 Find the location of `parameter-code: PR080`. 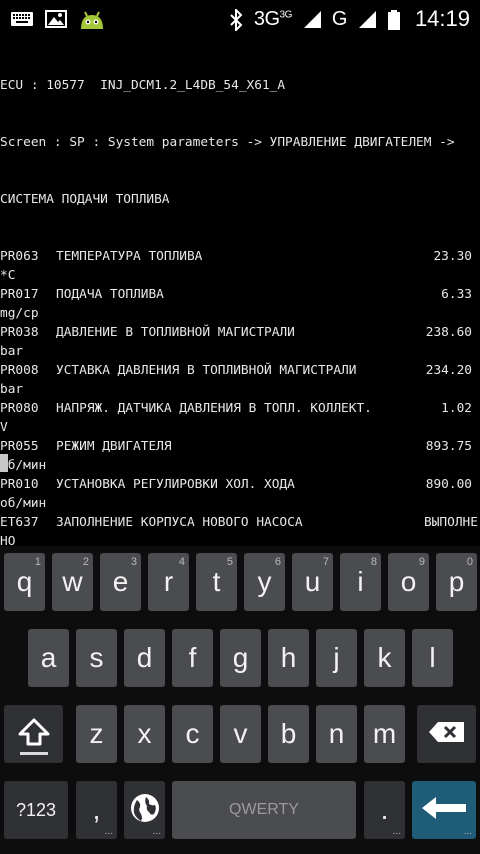

parameter-code: PR080 is located at coordinates (19, 408).